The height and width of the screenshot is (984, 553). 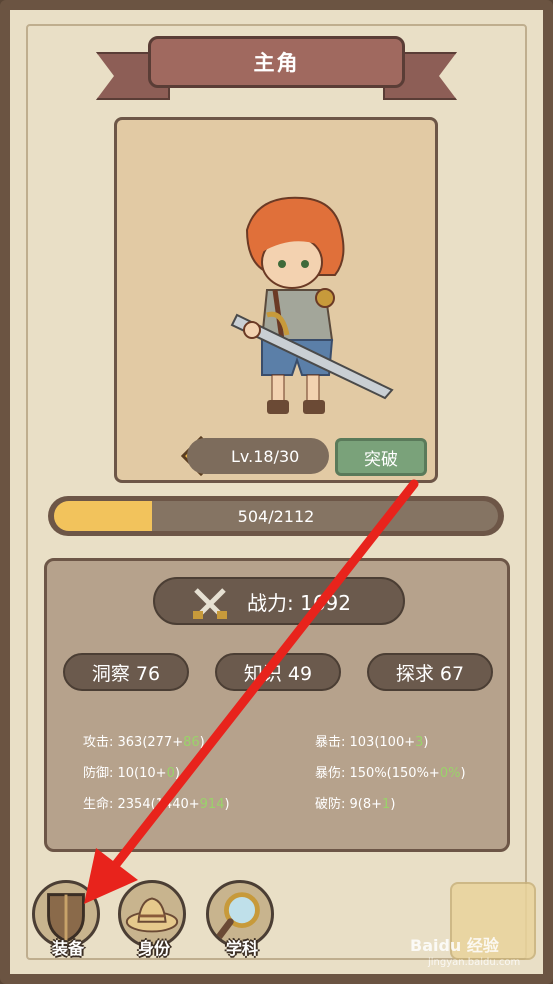 What do you see at coordinates (241, 948) in the screenshot?
I see `nav-subjects-label: 学科` at bounding box center [241, 948].